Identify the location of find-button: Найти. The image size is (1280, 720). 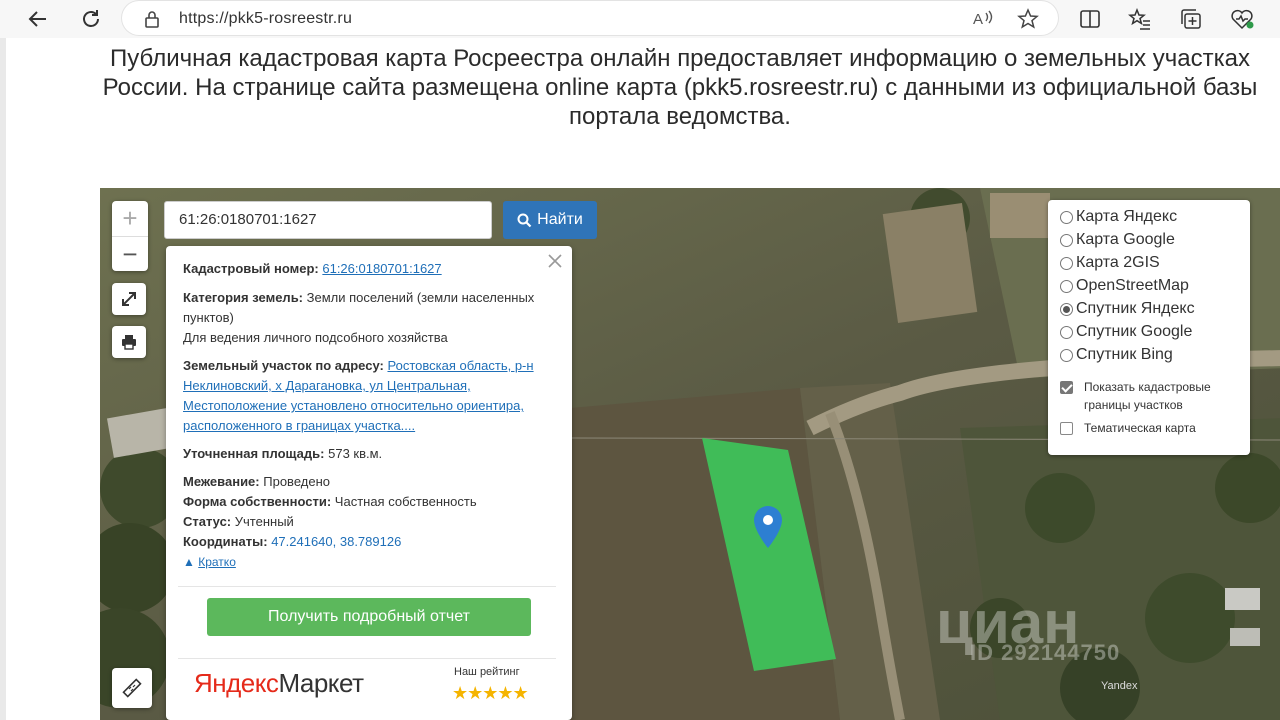
(550, 220).